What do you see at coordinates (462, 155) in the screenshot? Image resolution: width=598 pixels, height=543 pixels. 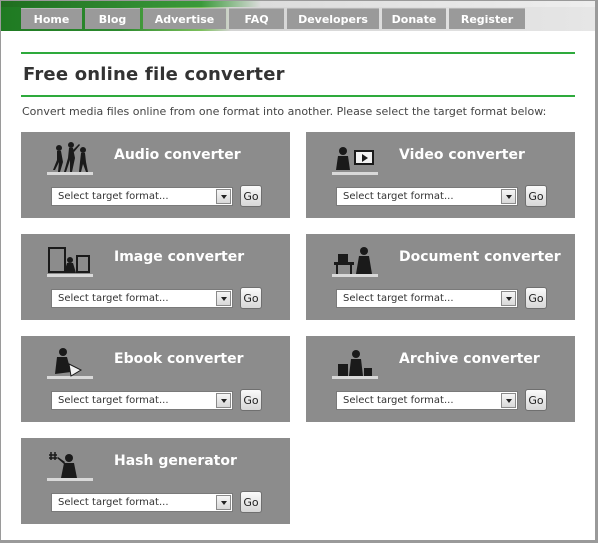 I see `card-title: Video converter` at bounding box center [462, 155].